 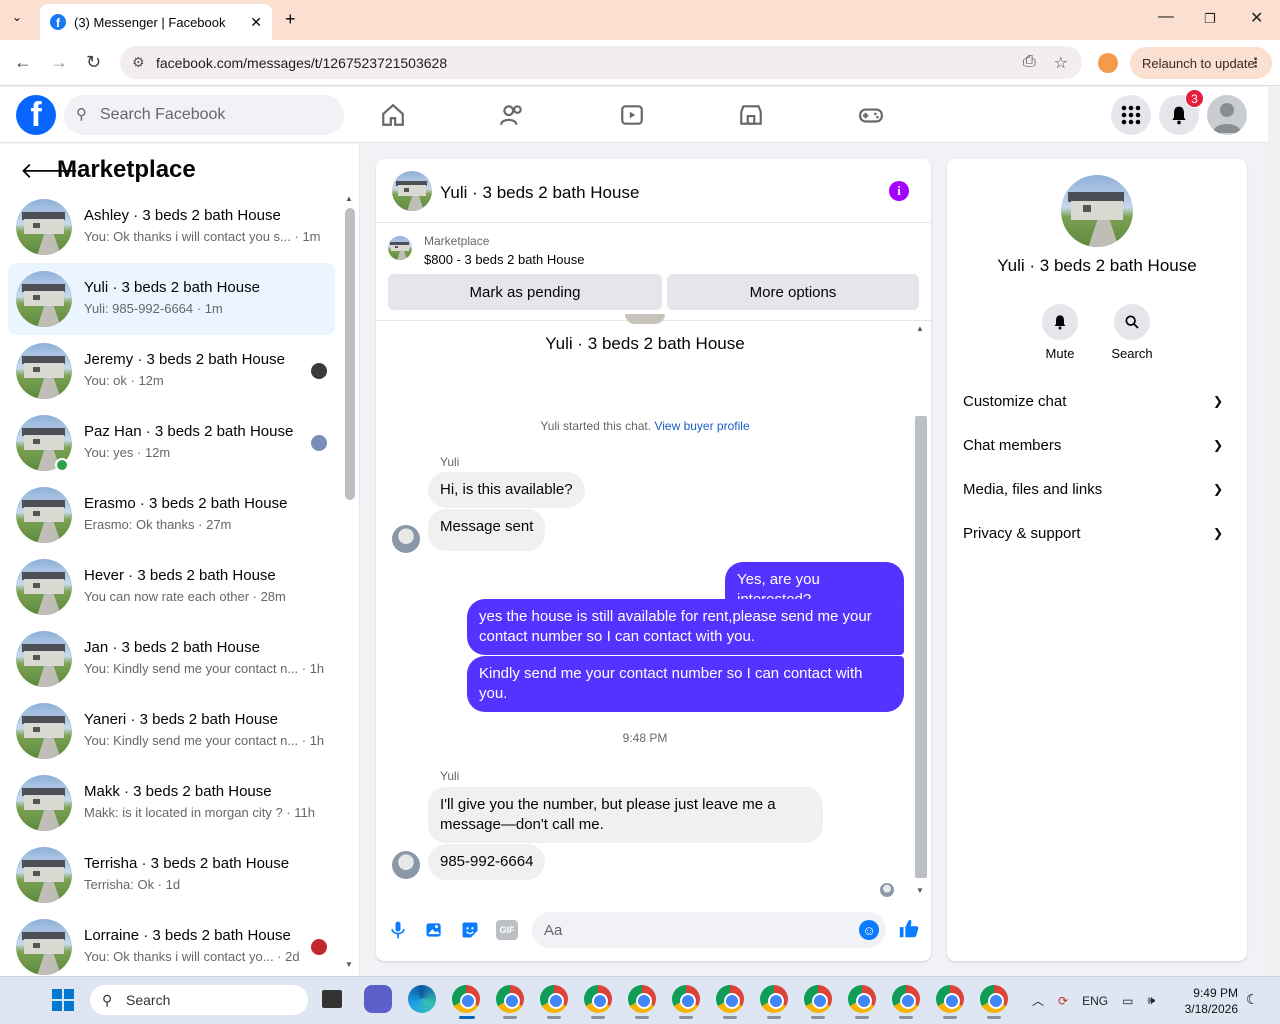 What do you see at coordinates (1210, 1001) in the screenshot?
I see `taskbar-clock: 9:49 PM 3/18/2026` at bounding box center [1210, 1001].